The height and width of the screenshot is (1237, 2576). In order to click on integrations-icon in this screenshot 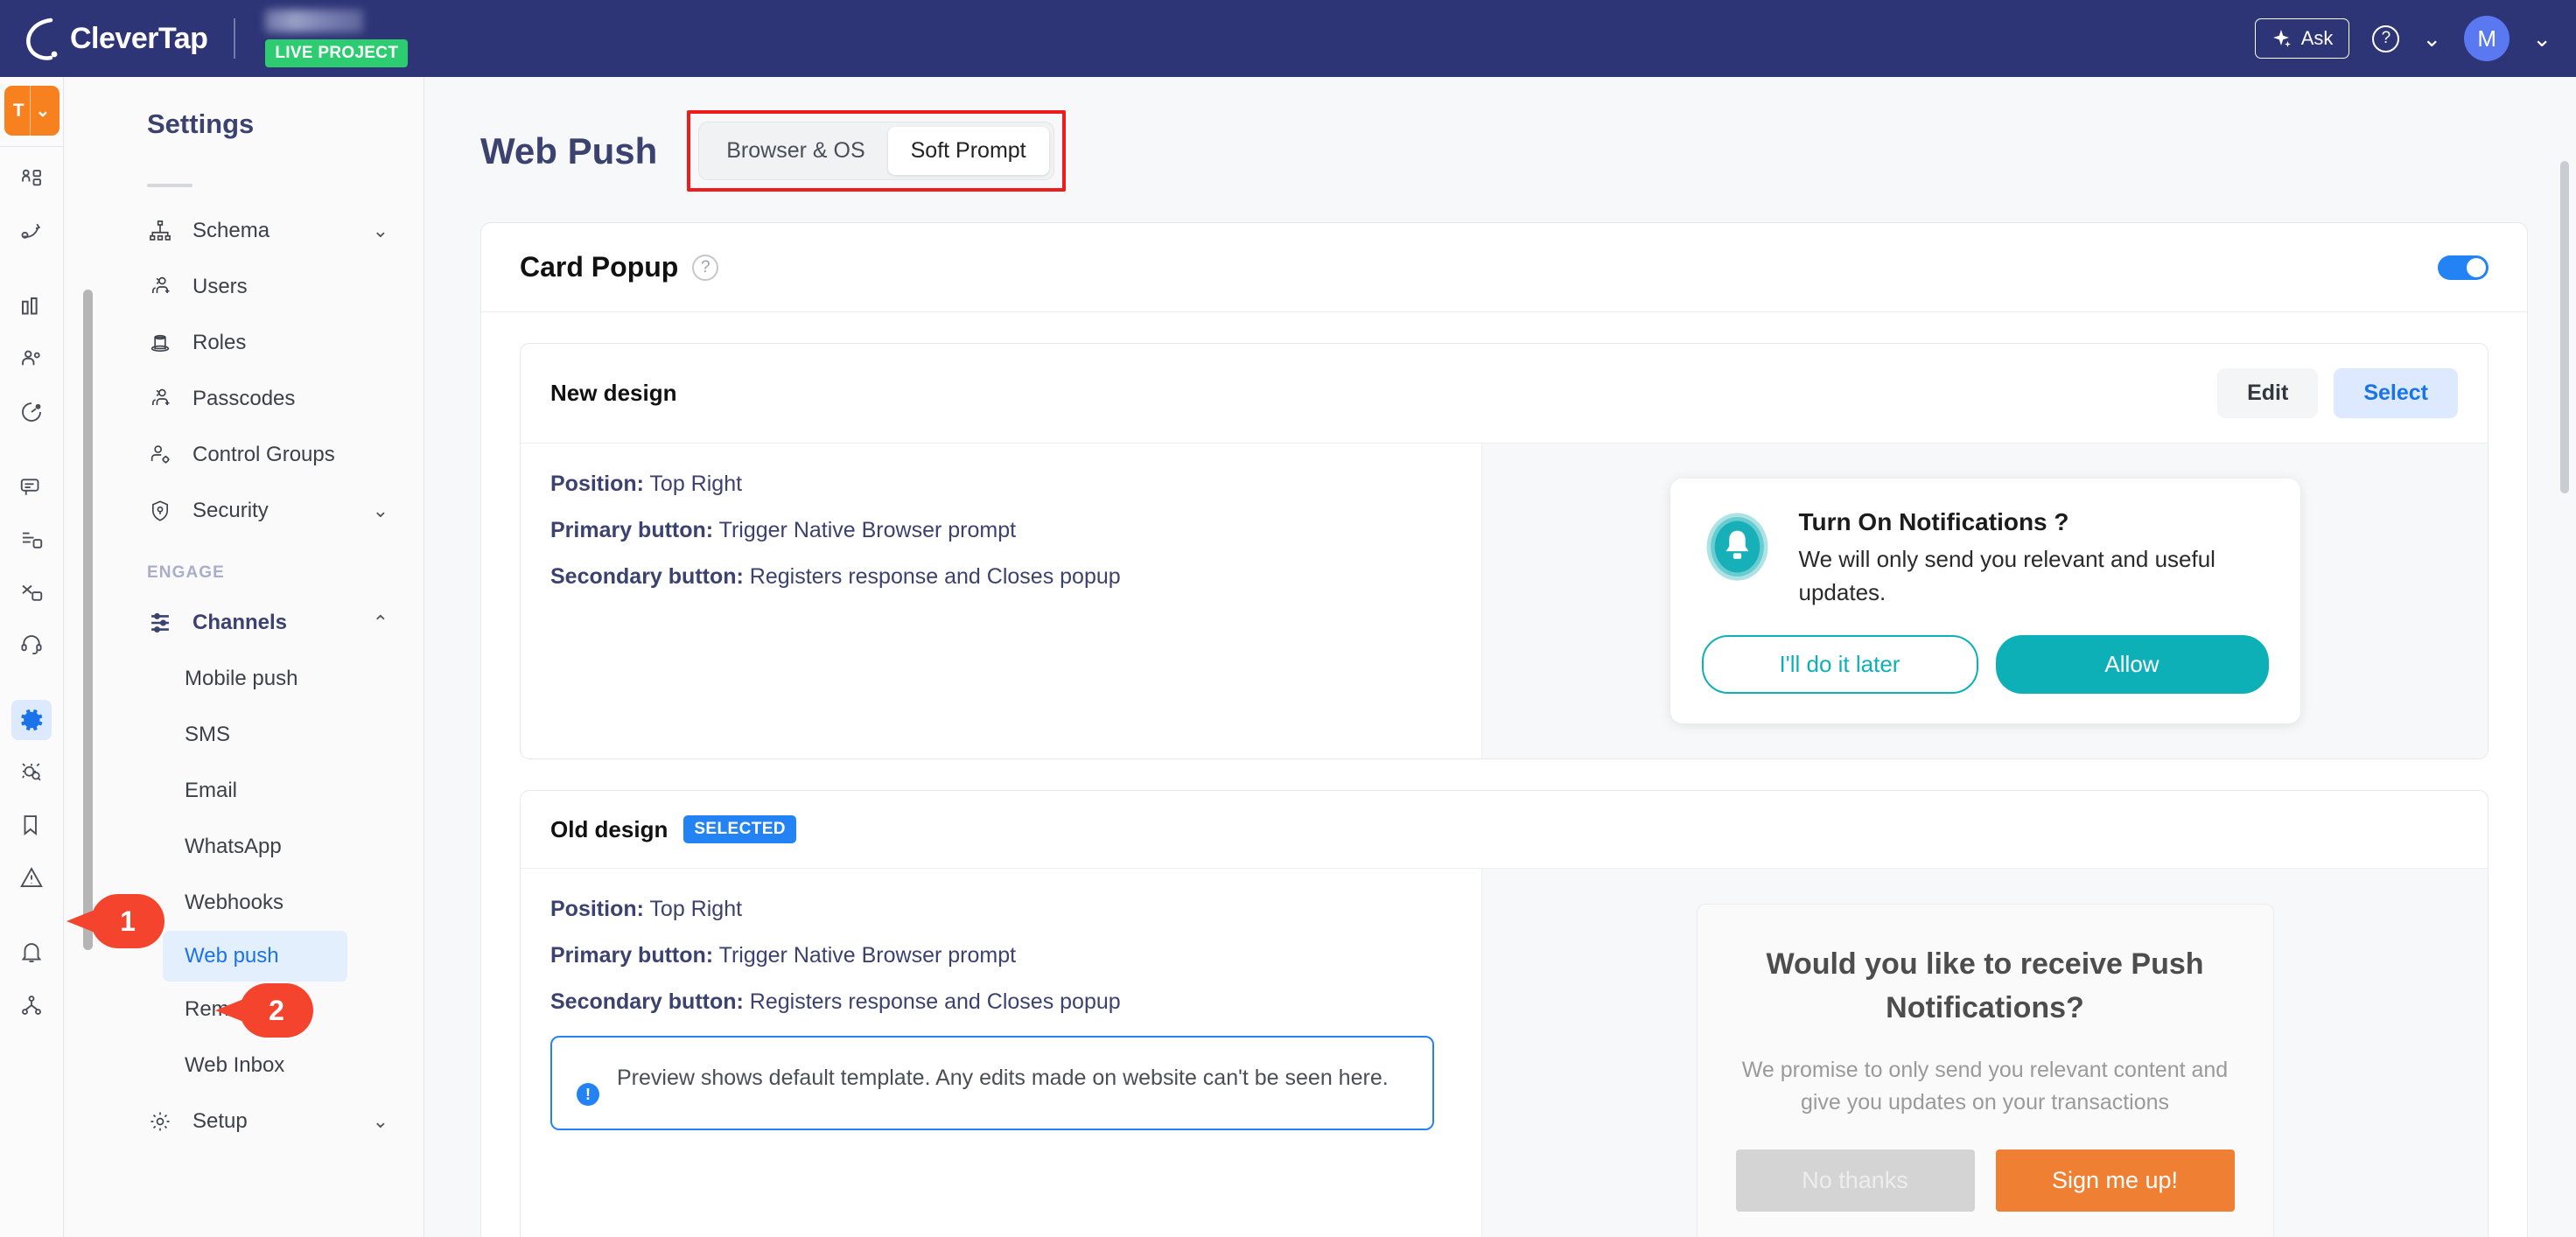, I will do `click(31, 1005)`.